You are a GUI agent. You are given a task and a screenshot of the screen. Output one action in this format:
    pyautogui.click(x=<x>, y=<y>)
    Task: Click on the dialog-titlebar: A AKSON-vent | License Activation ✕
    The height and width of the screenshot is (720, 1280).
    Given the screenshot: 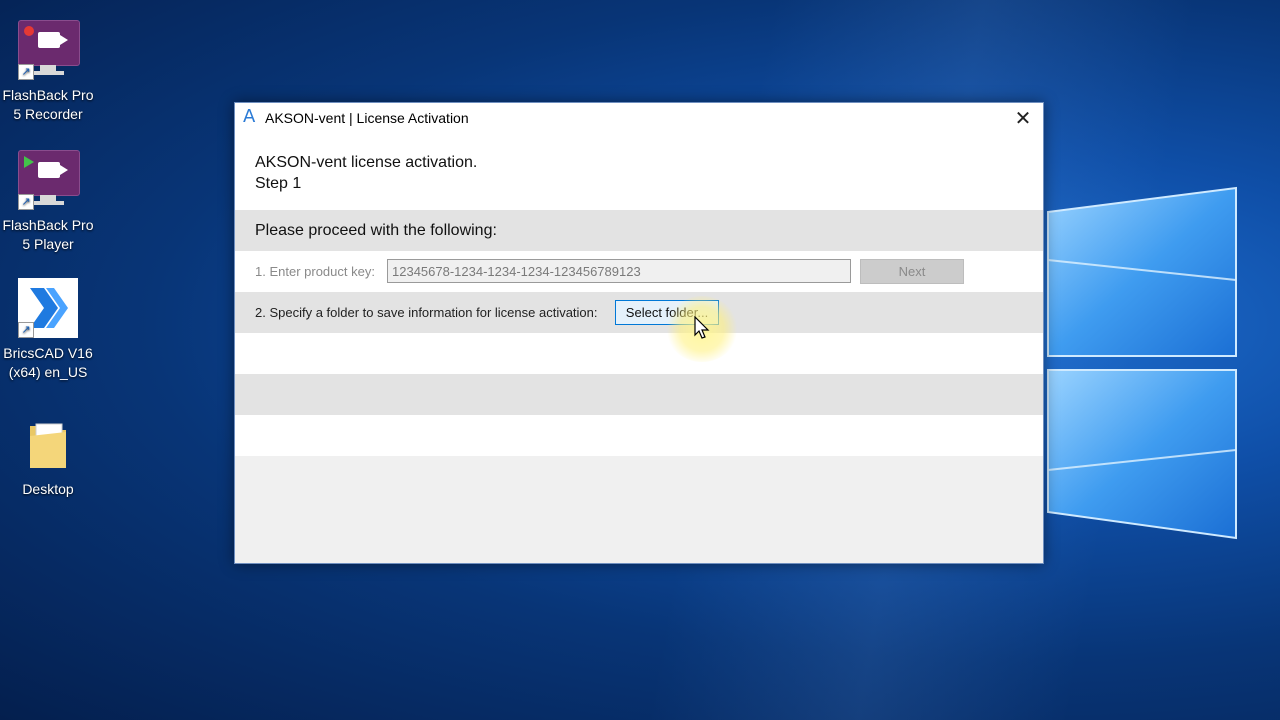 What is the action you would take?
    pyautogui.click(x=639, y=118)
    